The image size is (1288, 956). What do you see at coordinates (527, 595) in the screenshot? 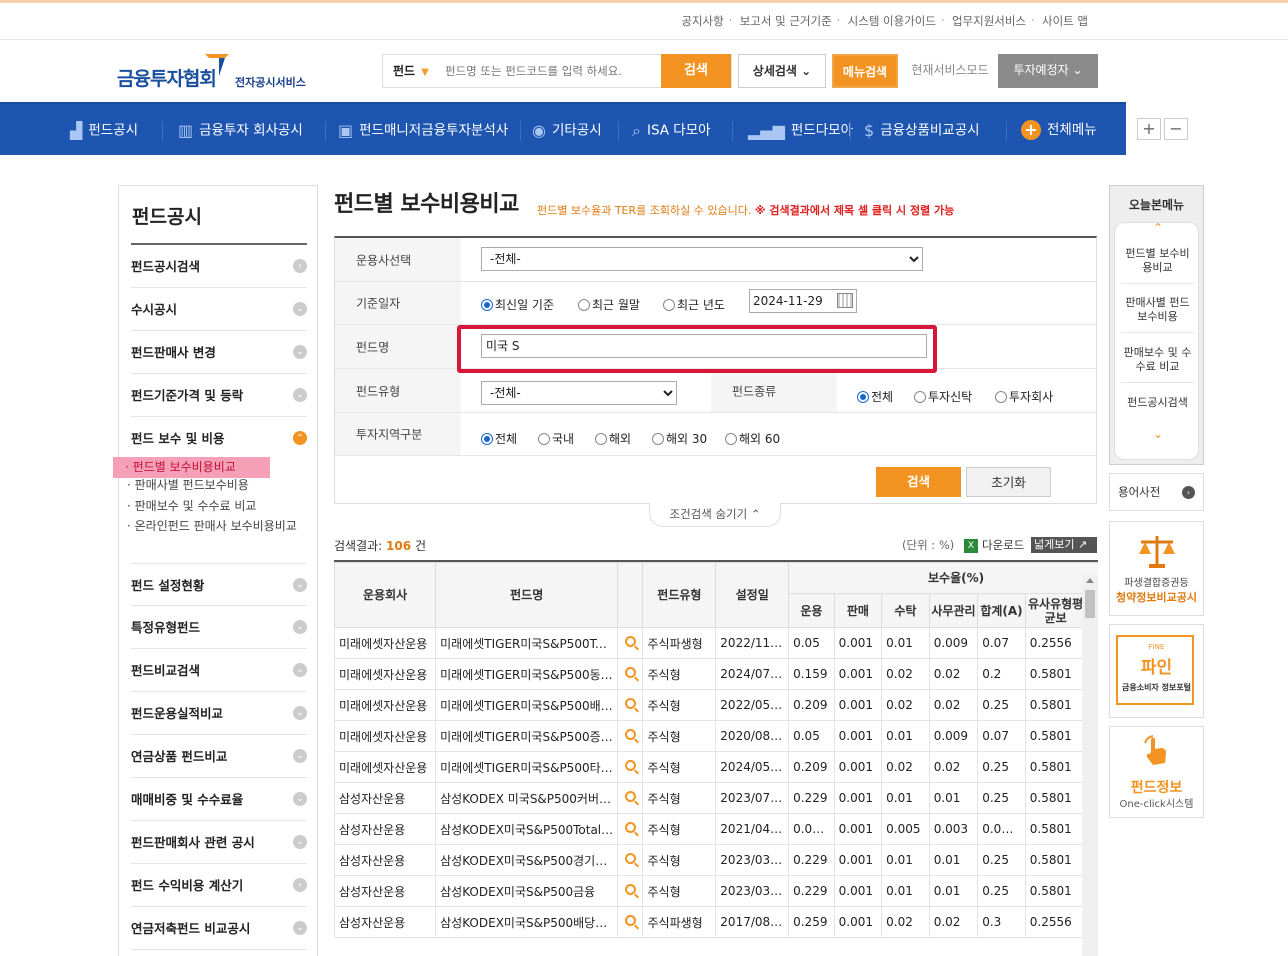
I see `th-fund: 펀드명` at bounding box center [527, 595].